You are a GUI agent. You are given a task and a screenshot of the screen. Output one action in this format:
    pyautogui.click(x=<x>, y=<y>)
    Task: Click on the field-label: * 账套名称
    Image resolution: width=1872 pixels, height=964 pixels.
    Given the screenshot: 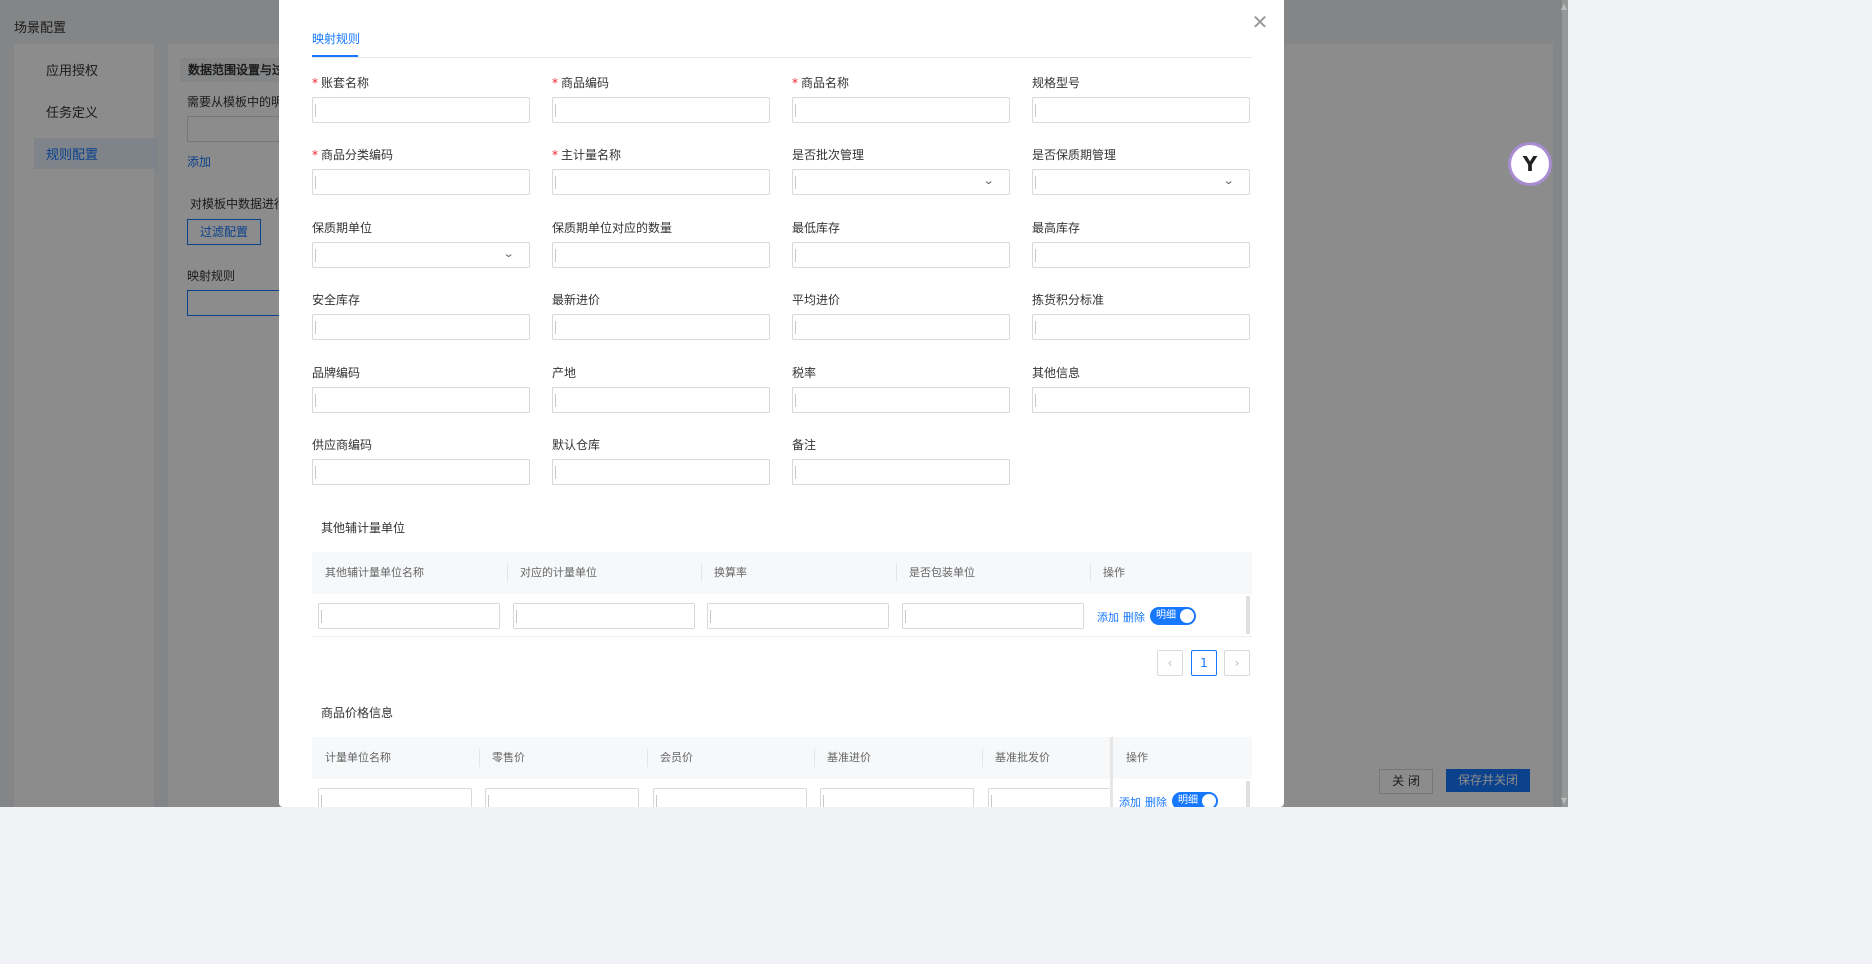 What is the action you would take?
    pyautogui.click(x=340, y=82)
    